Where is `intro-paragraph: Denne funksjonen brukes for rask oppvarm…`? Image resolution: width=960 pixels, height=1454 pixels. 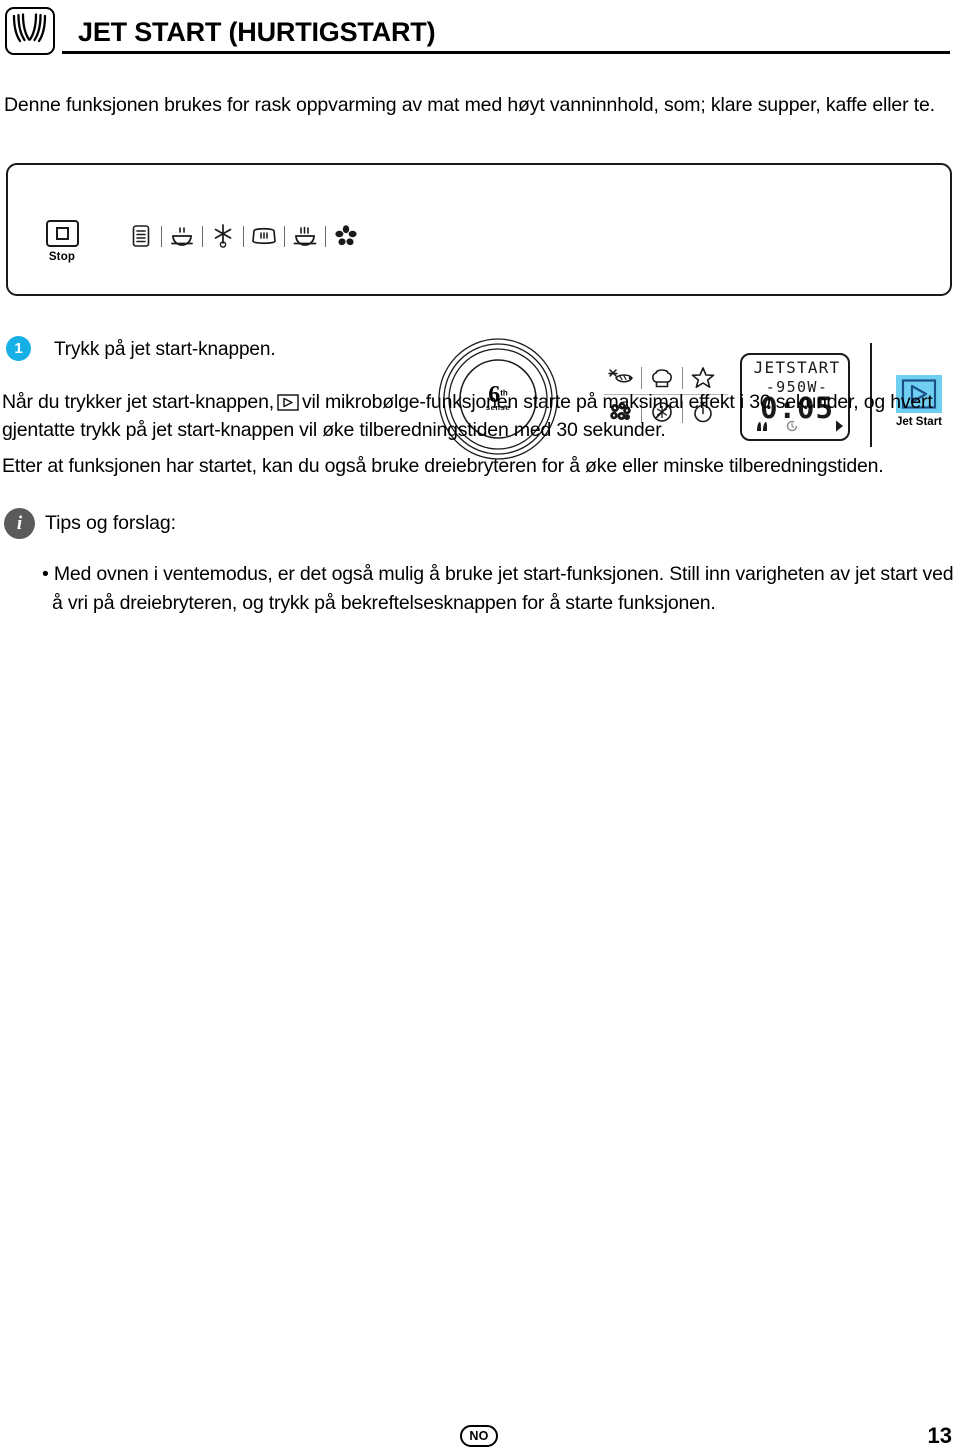 intro-paragraph: Denne funksjonen brukes for rask oppvarm… is located at coordinates (469, 105).